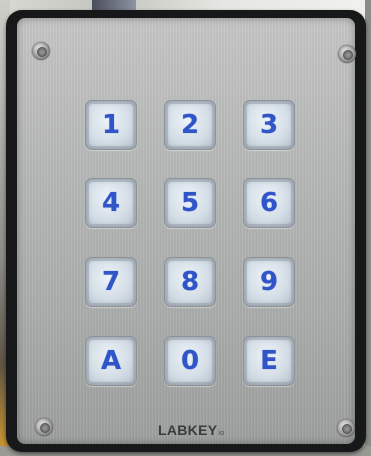  I want to click on key-9: 9, so click(269, 282).